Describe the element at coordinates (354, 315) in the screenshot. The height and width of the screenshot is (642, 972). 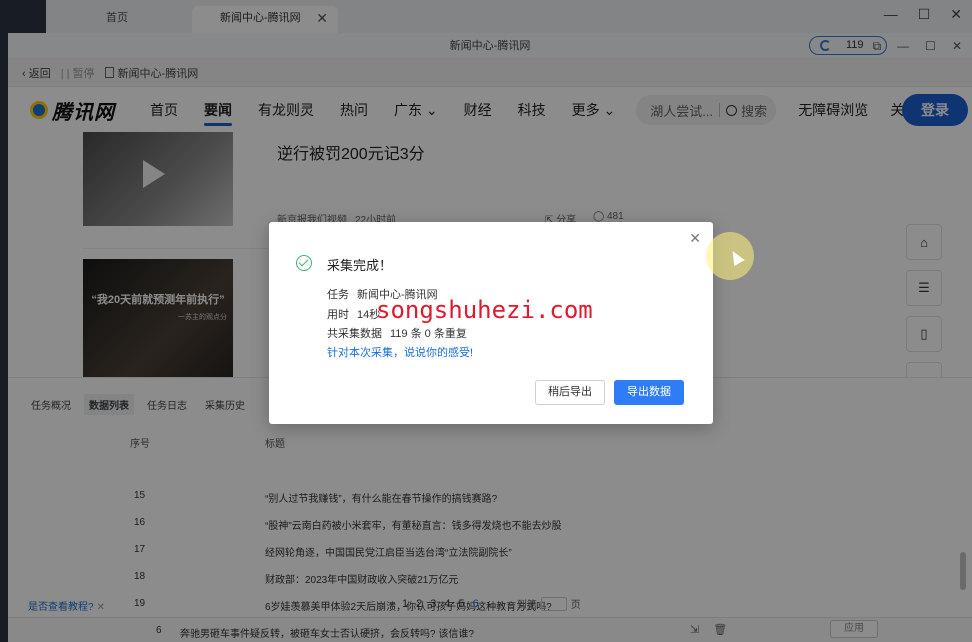
I see `duration-line: 用时 14秒` at that location.